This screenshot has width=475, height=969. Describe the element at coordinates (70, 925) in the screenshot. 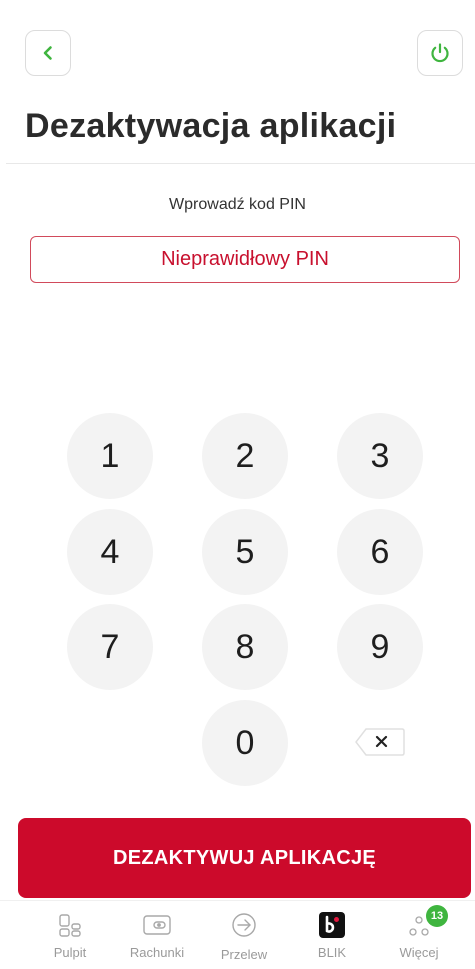

I see `dashboard-icon` at that location.